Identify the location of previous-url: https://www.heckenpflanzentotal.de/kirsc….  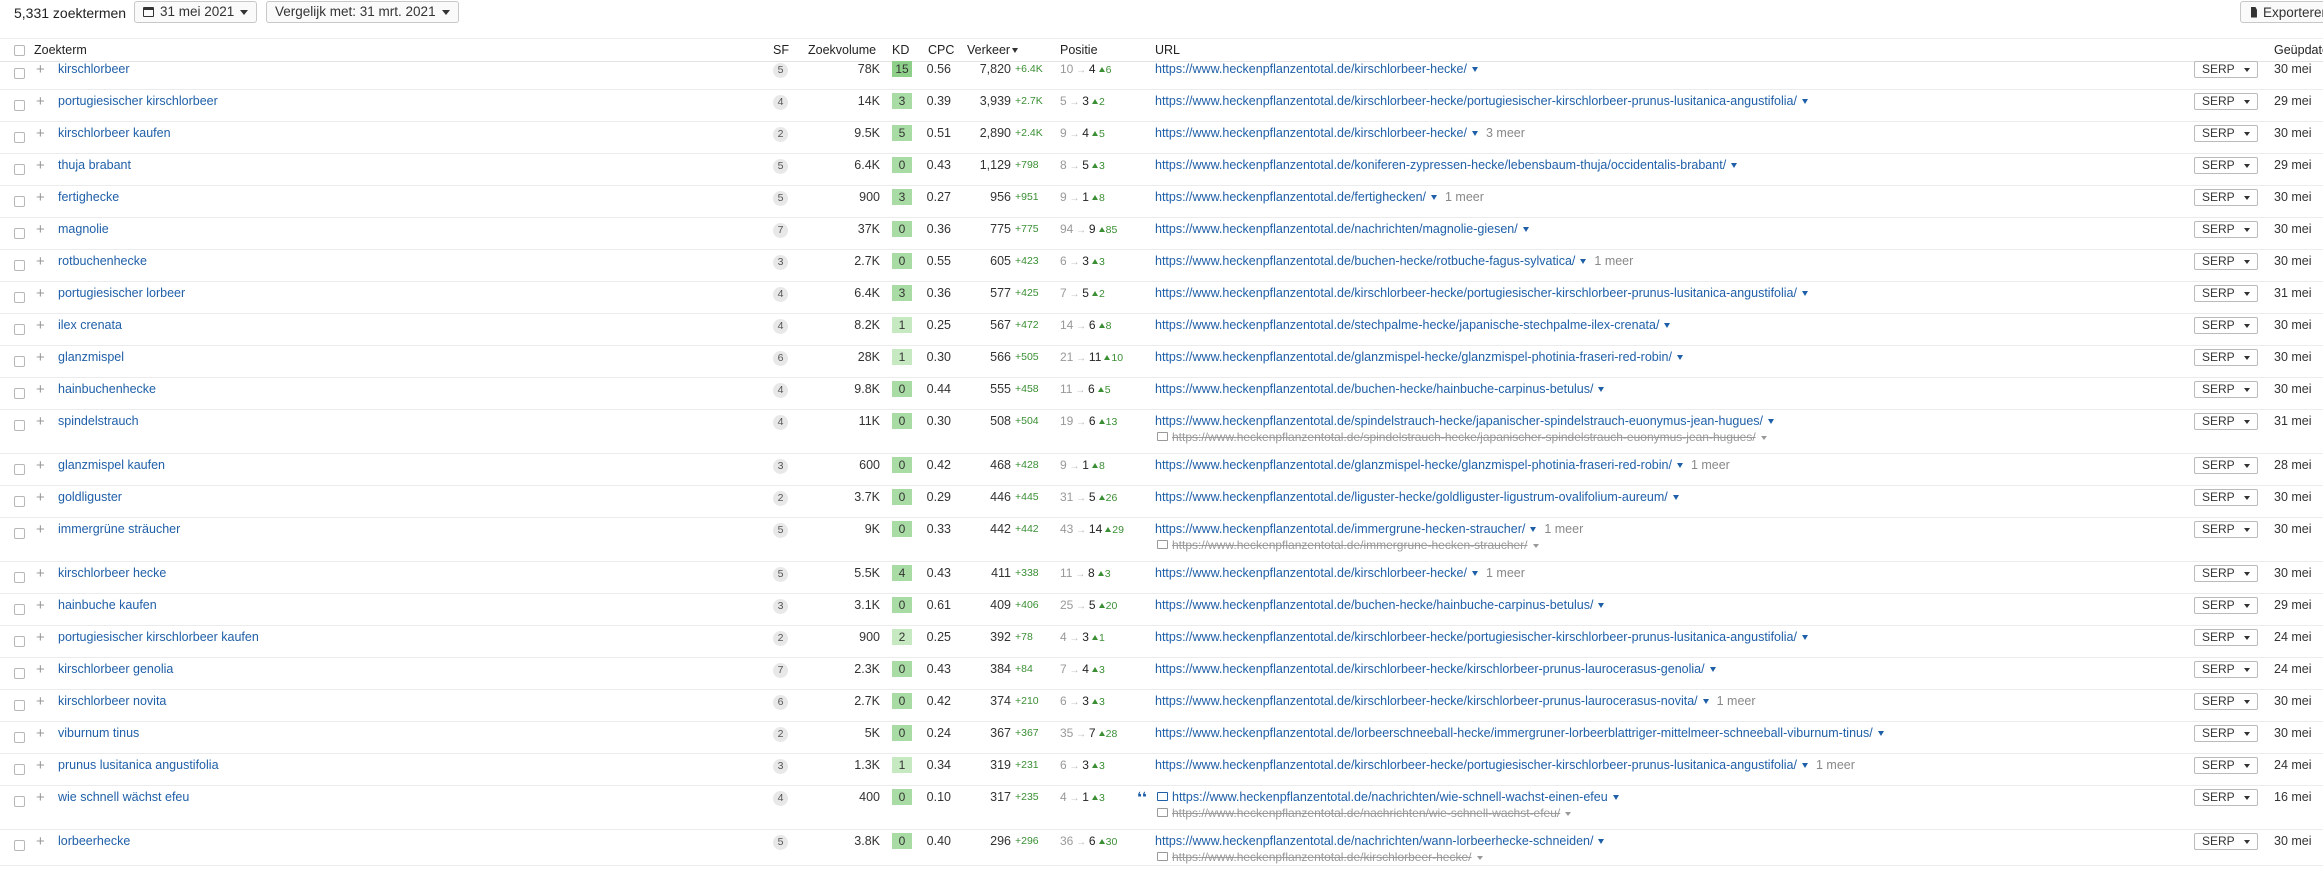
(1327, 857).